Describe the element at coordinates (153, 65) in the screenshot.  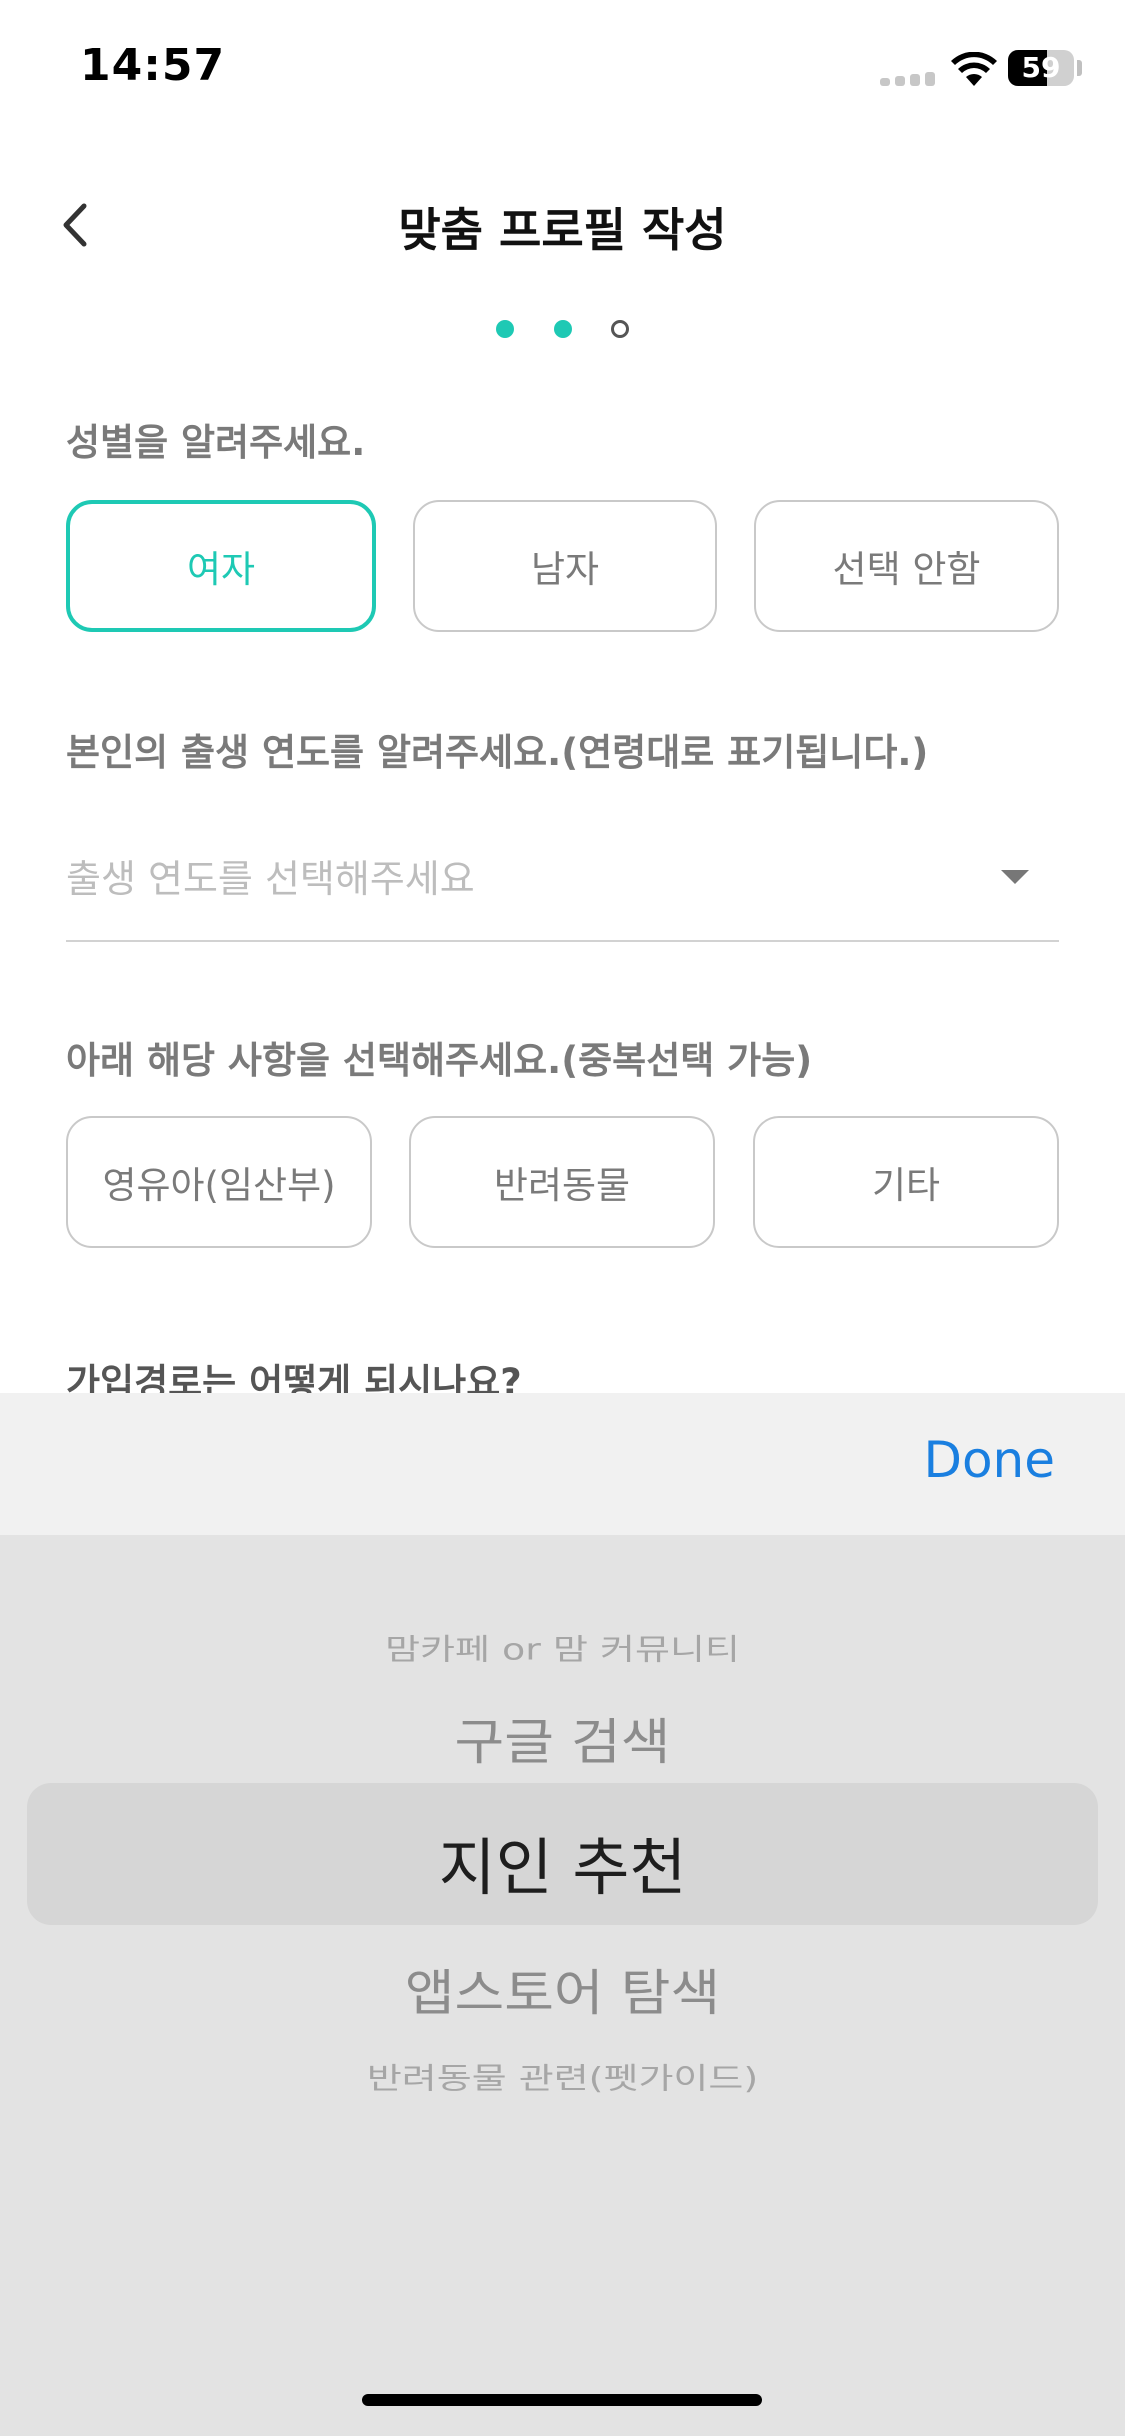
I see `status-time: 14:57` at that location.